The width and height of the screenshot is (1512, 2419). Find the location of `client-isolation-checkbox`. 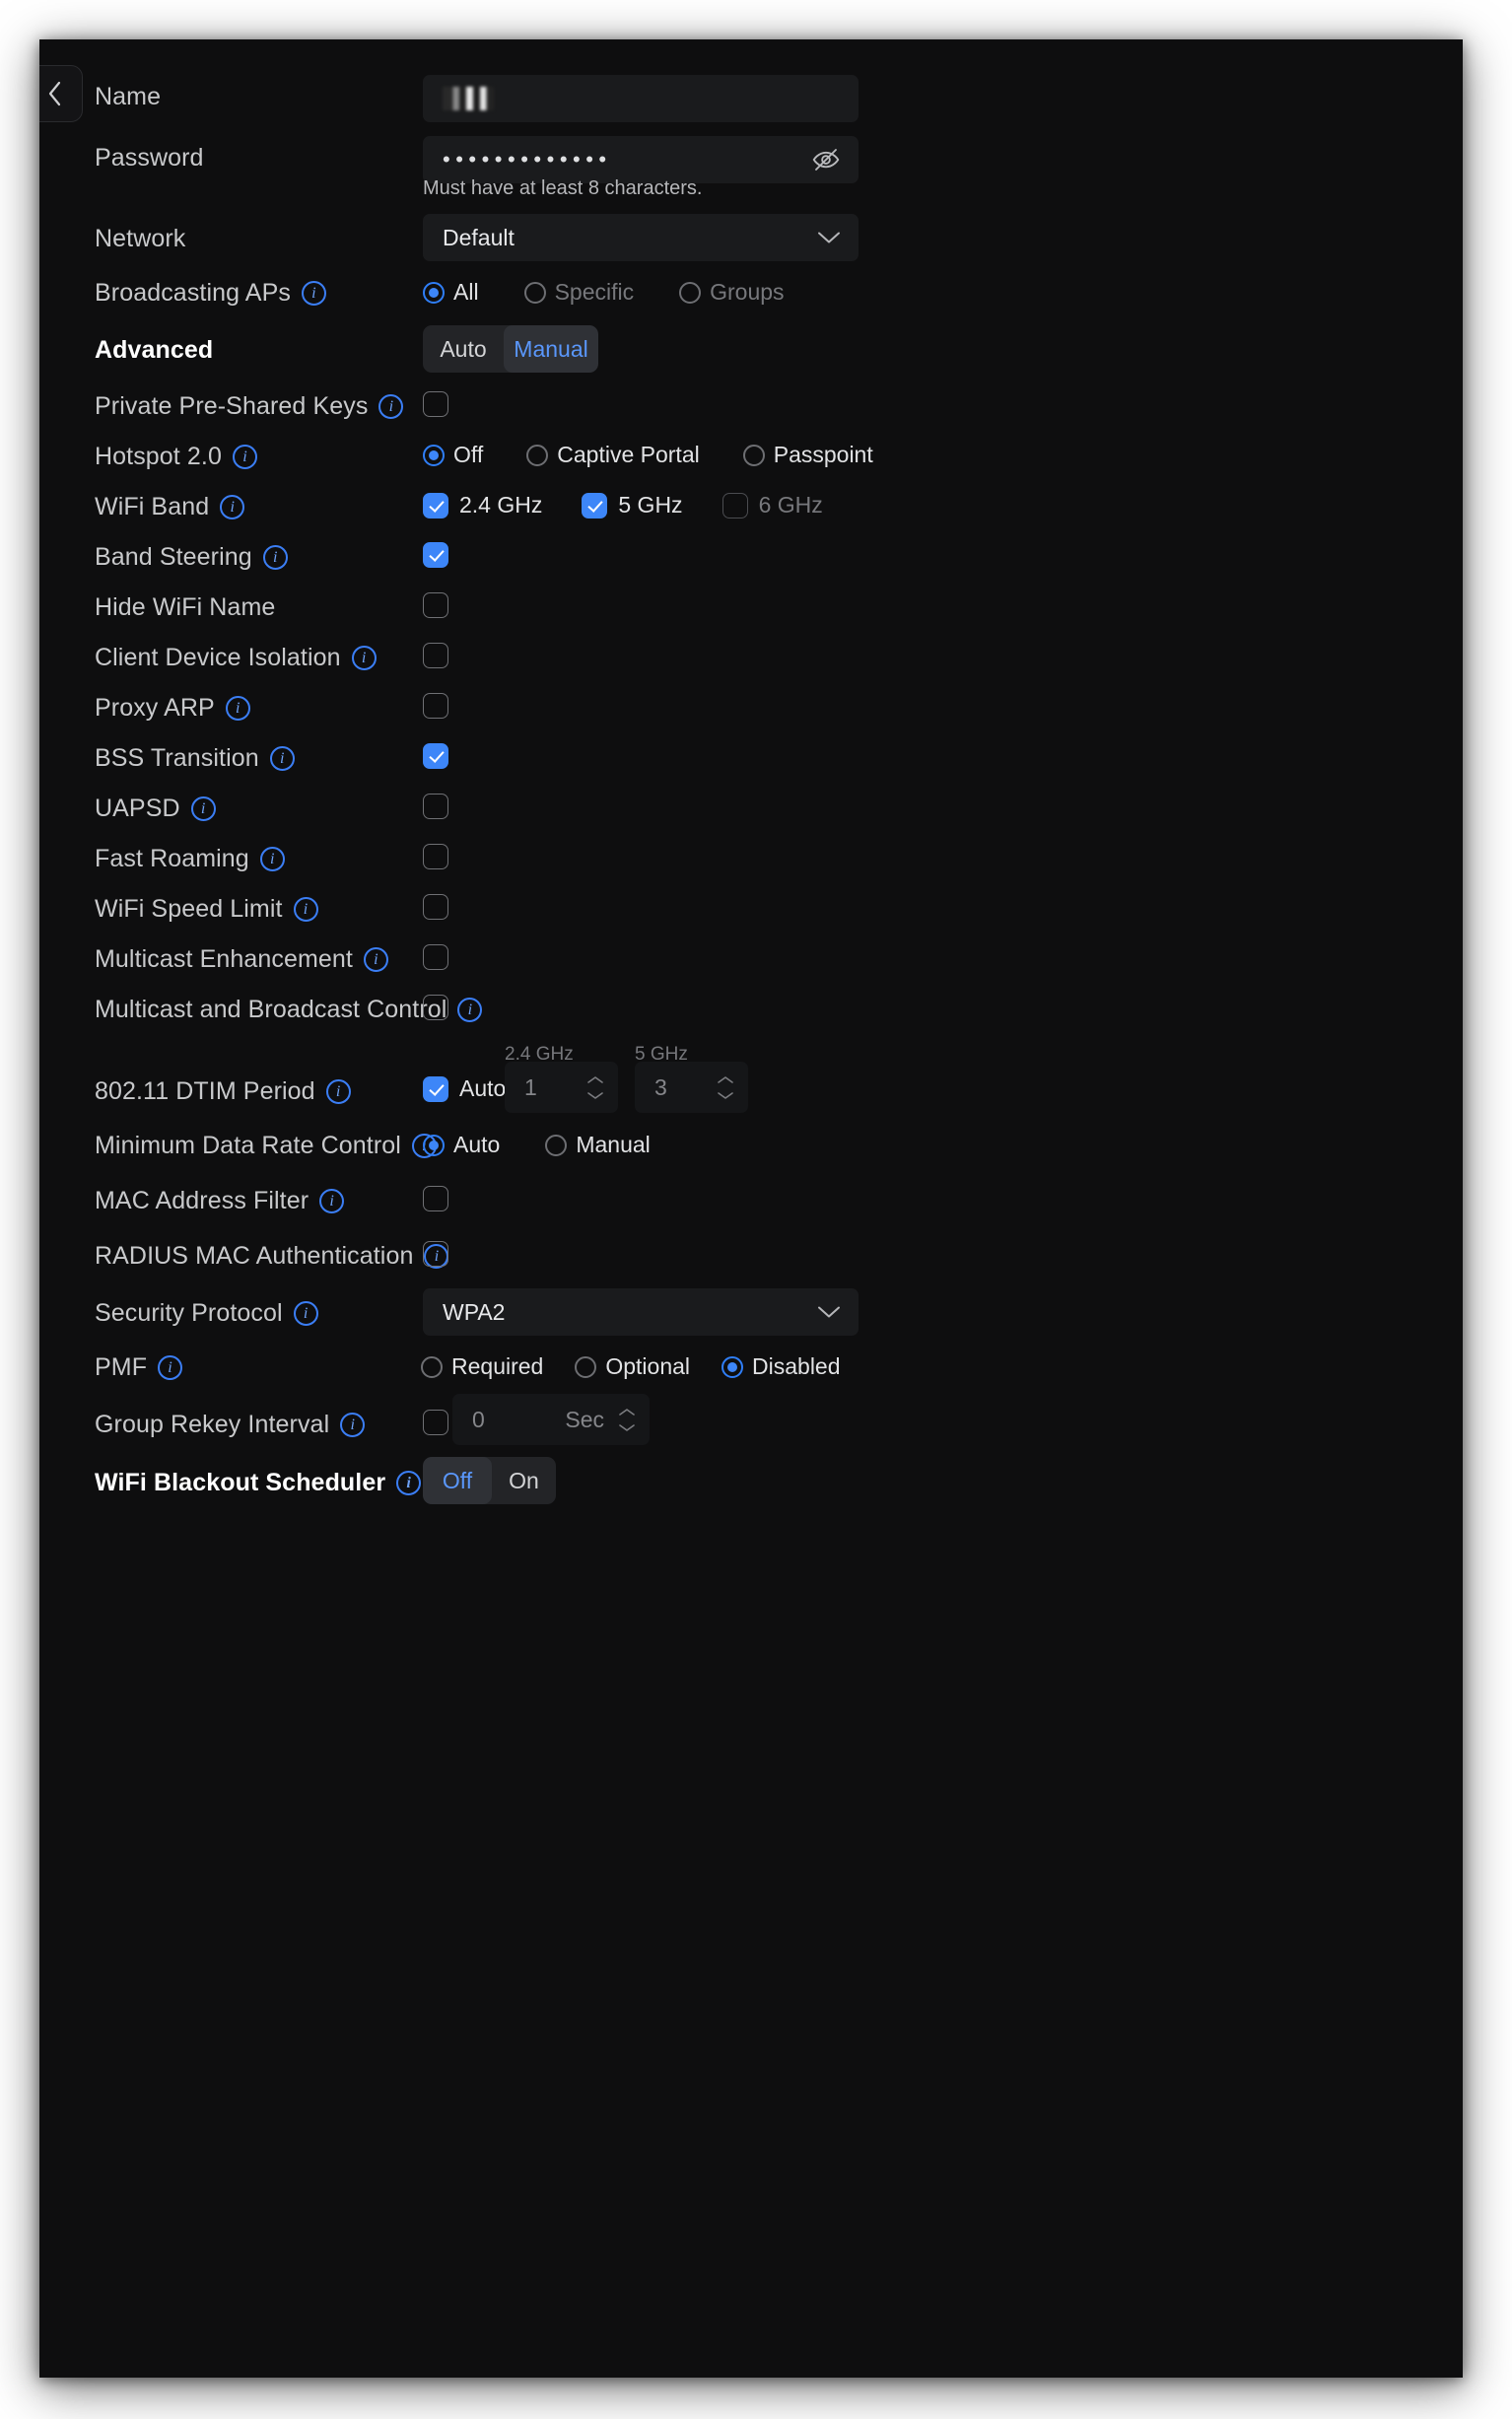

client-isolation-checkbox is located at coordinates (436, 655).